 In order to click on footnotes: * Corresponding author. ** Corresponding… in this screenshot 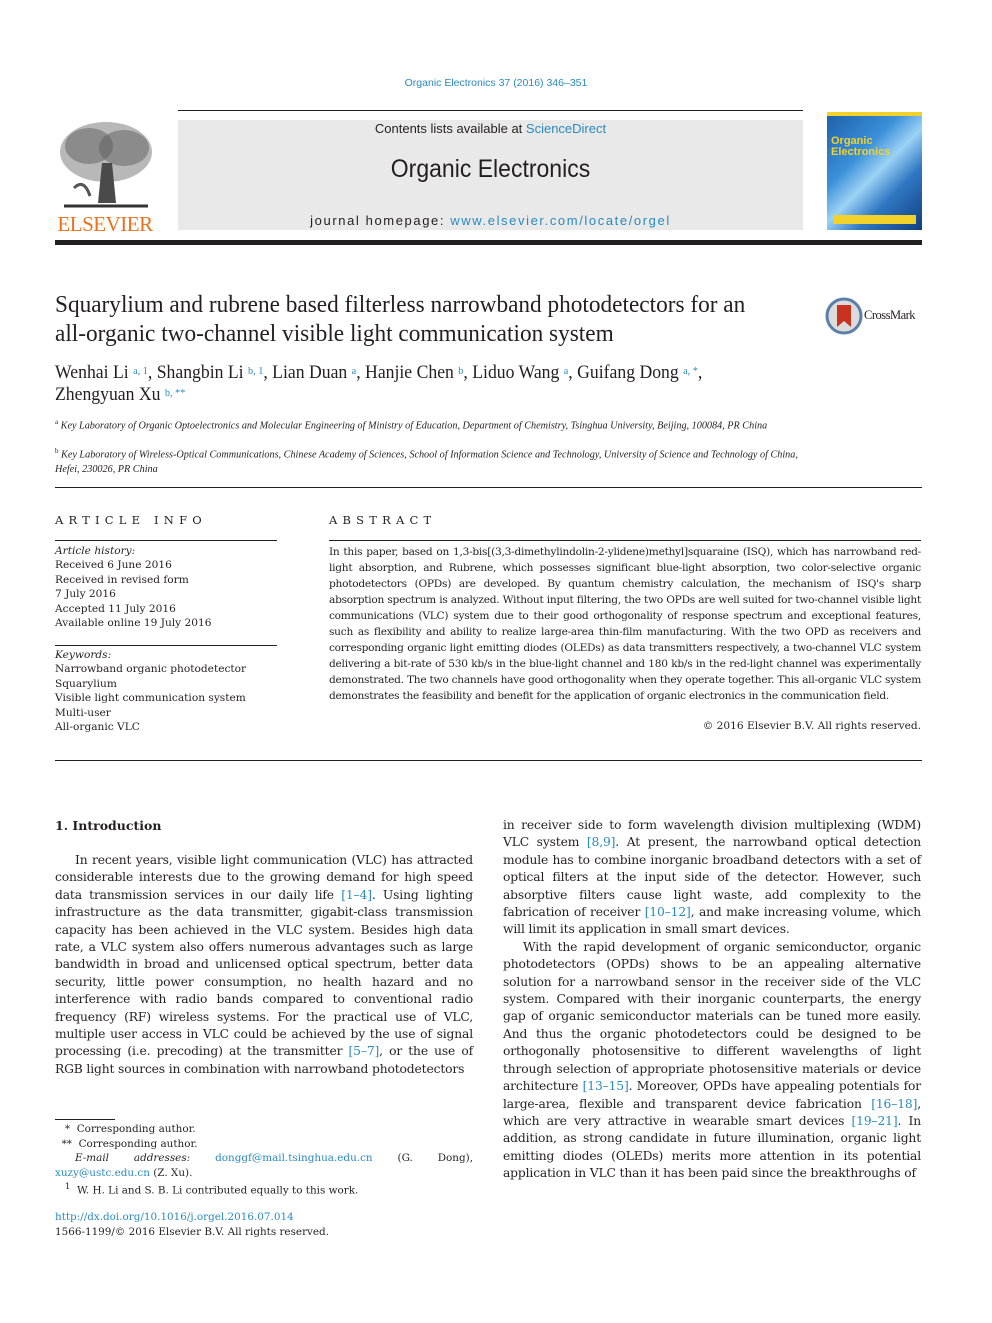, I will do `click(264, 1160)`.